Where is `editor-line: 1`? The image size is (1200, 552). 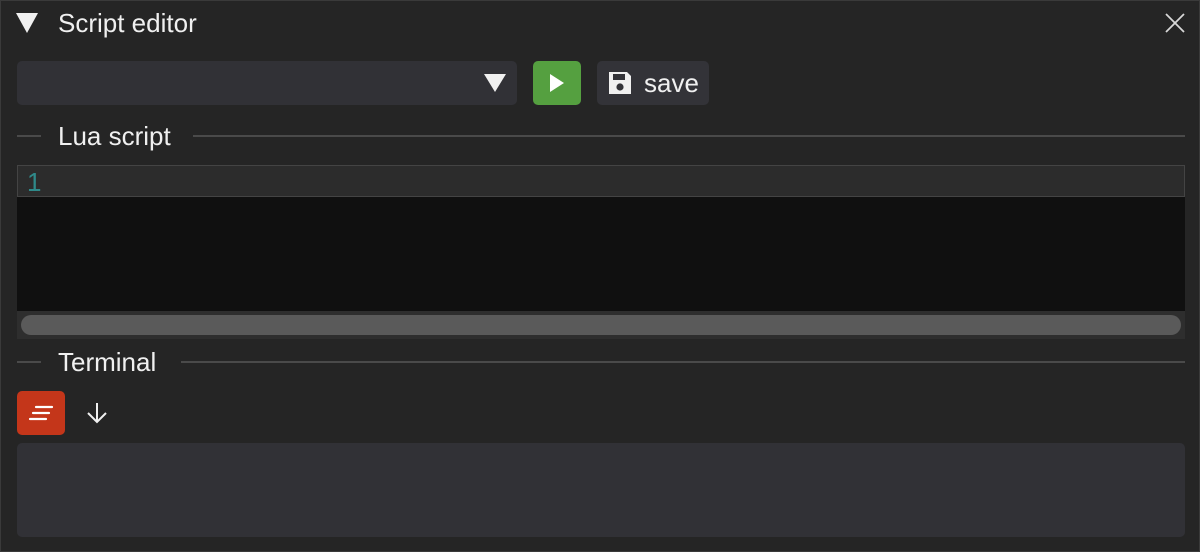
editor-line: 1 is located at coordinates (601, 181).